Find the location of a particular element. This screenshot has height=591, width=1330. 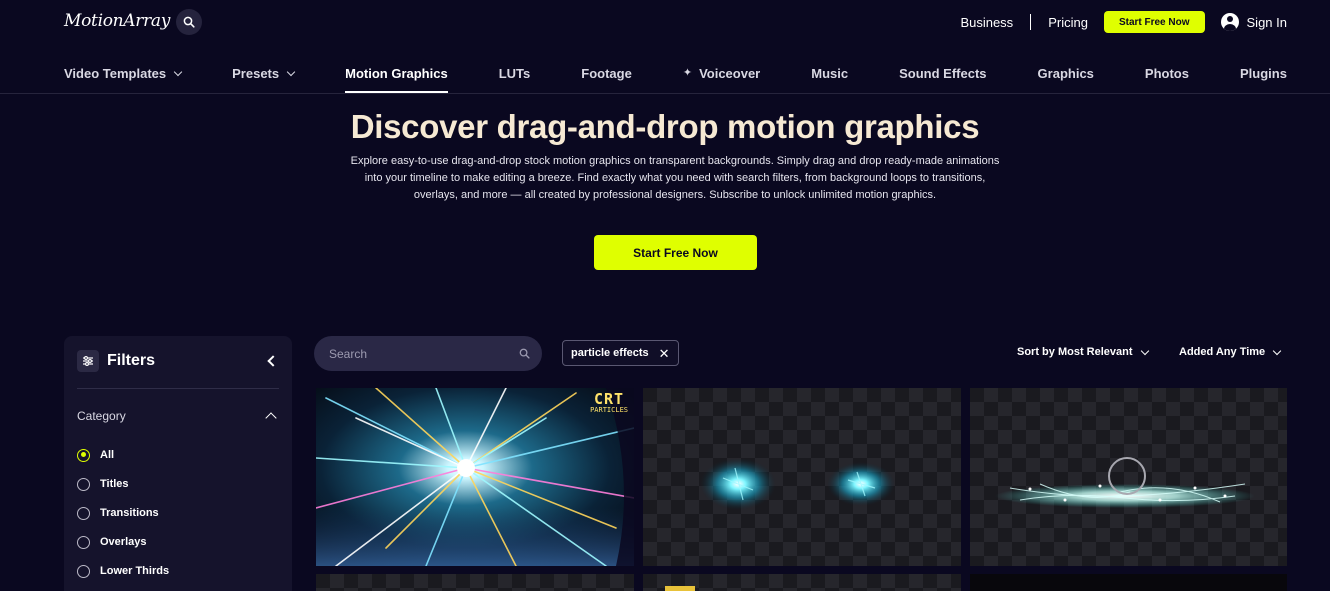

category-option-label: Overlays is located at coordinates (123, 542).